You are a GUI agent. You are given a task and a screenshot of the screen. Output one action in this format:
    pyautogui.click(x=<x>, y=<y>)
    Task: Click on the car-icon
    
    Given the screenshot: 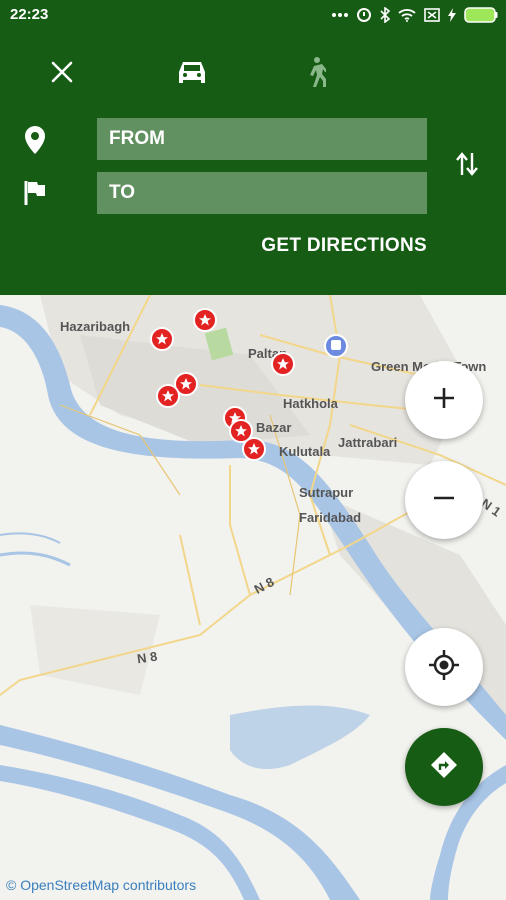 What is the action you would take?
    pyautogui.click(x=192, y=74)
    